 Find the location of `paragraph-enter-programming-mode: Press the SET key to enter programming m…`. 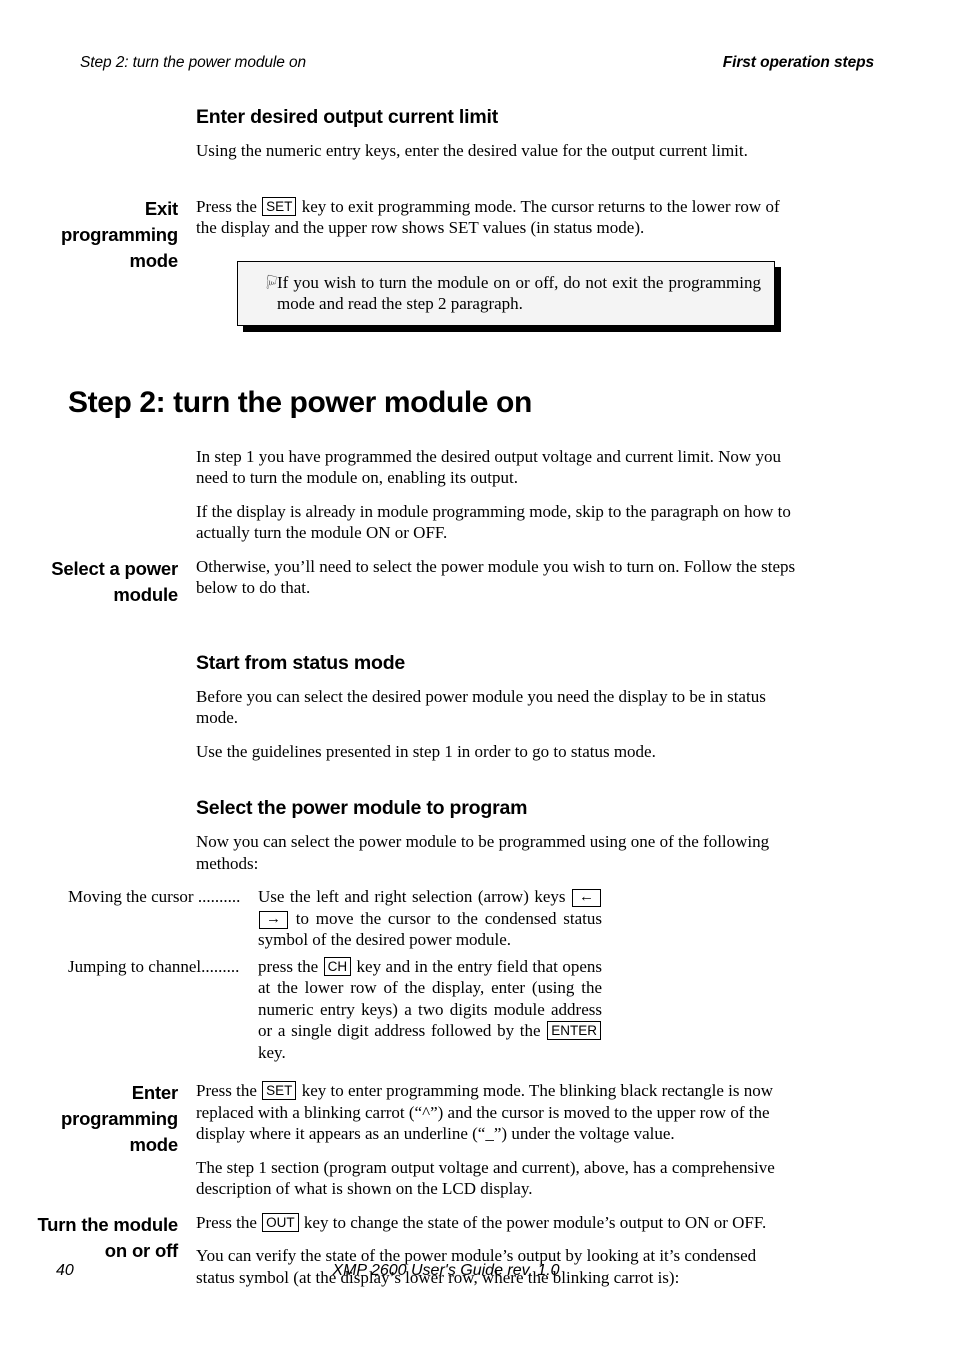

paragraph-enter-programming-mode: Press the SET key to enter programming m… is located at coordinates (497, 1112).